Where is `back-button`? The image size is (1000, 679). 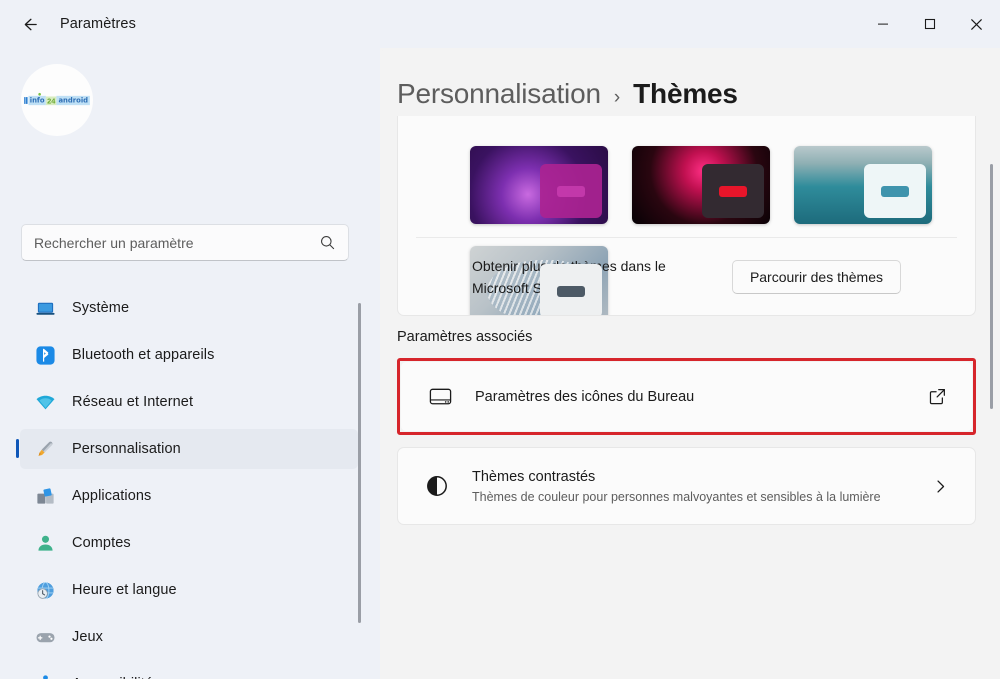
back-button is located at coordinates (29, 24).